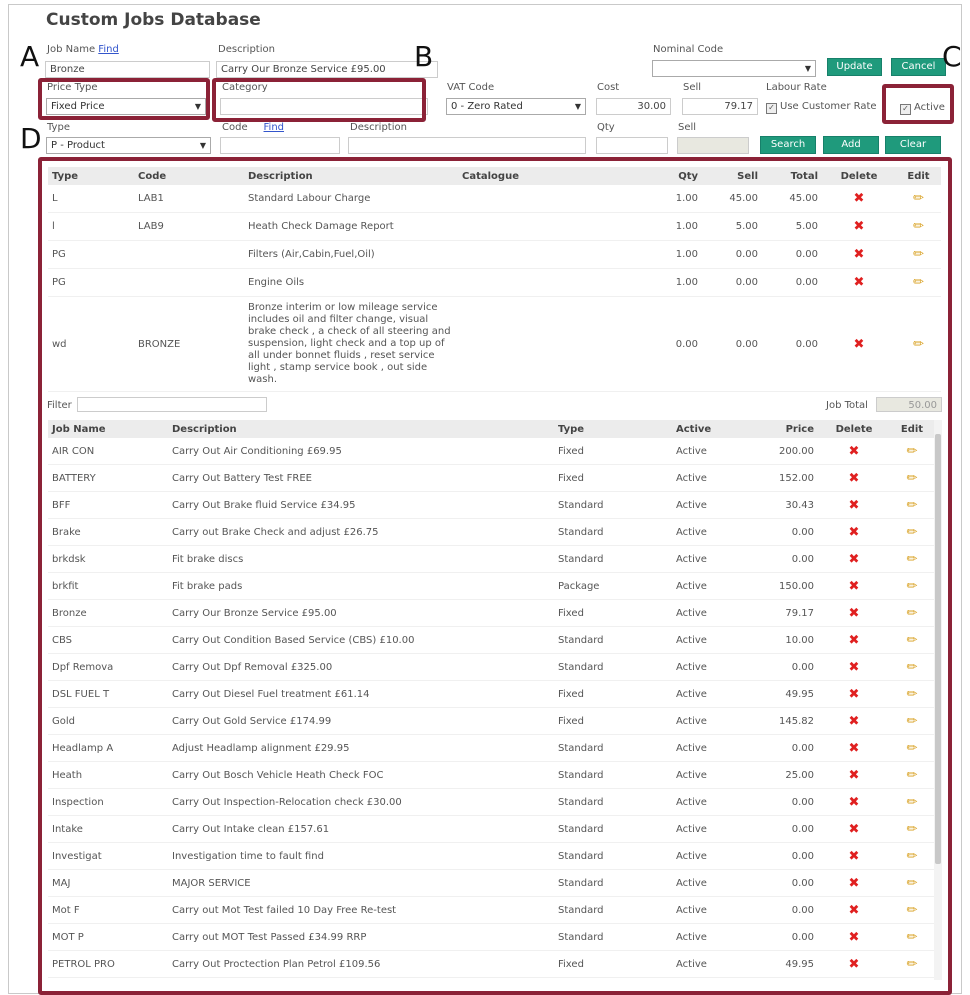  Describe the element at coordinates (378, 127) in the screenshot. I see `description2-label: Description` at that location.